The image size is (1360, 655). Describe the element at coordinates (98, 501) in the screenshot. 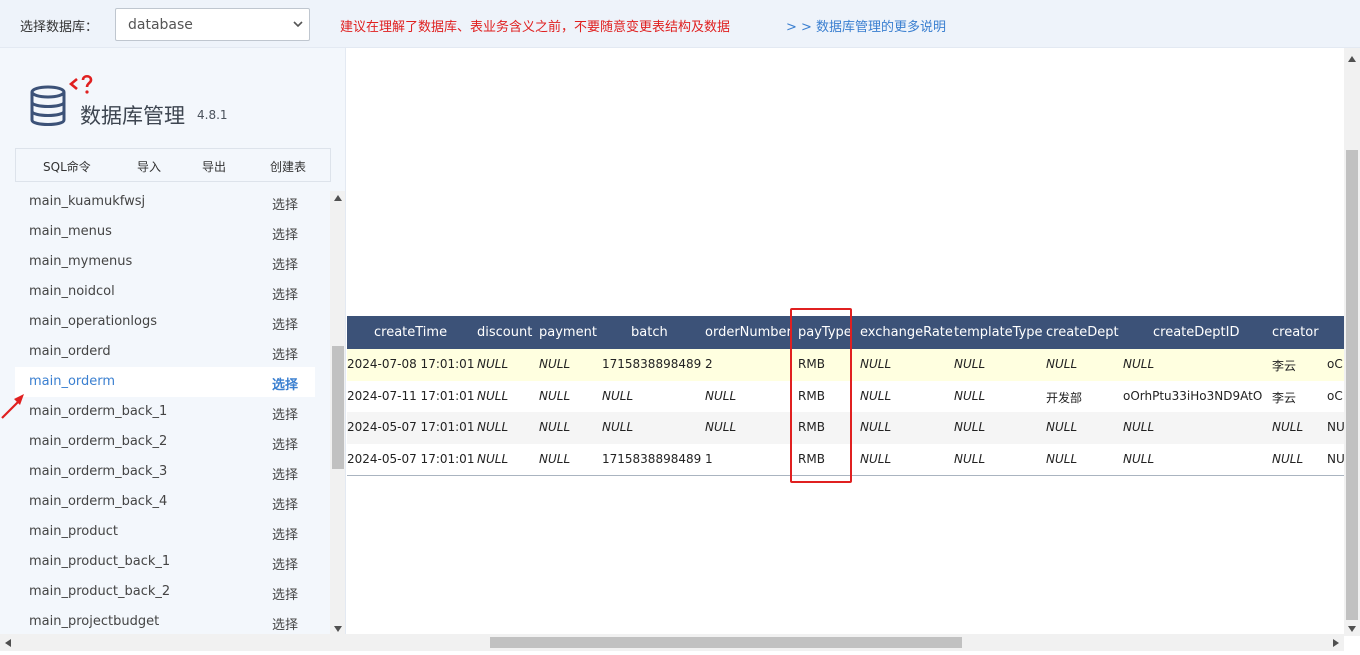

I see `table-name: main_orderm_back_4` at that location.